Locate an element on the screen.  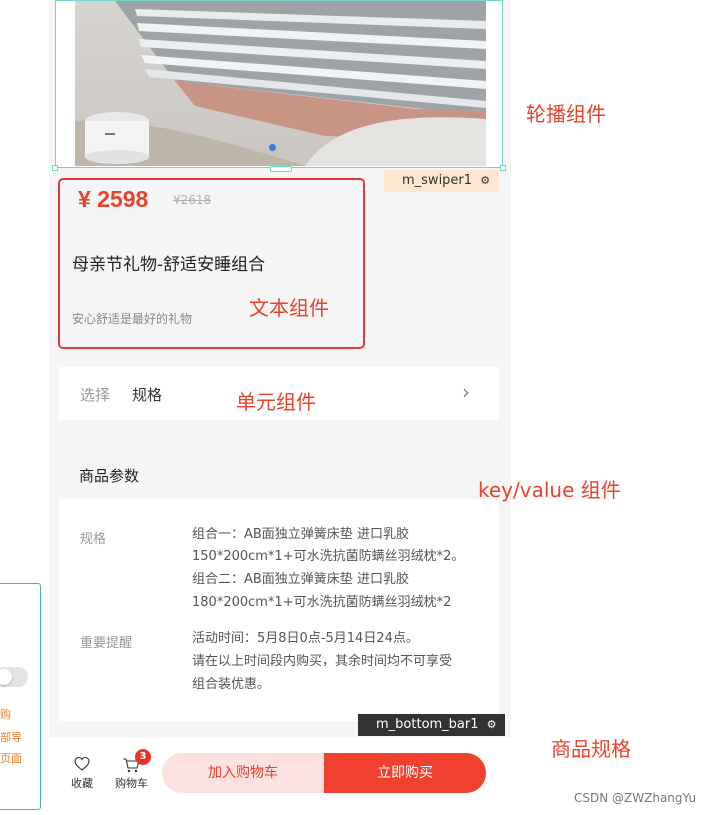
param-value-spec-line-4: 180*200cm*1+可水洗抗菌防螨丝羽绒枕*2 is located at coordinates (322, 602).